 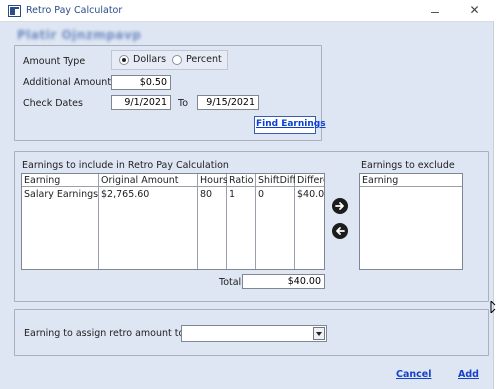 I want to click on find-earnings-label: Find Earnings, so click(x=291, y=124).